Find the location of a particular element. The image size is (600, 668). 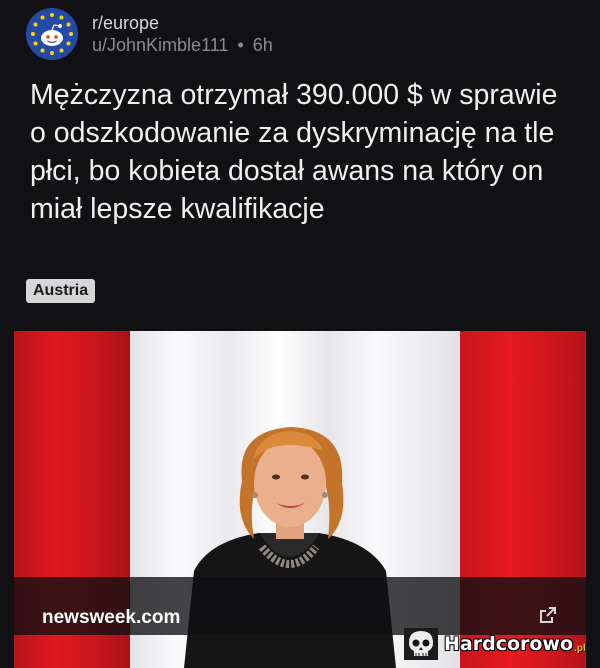

author-name: u/JohnKimble111 is located at coordinates (160, 45).